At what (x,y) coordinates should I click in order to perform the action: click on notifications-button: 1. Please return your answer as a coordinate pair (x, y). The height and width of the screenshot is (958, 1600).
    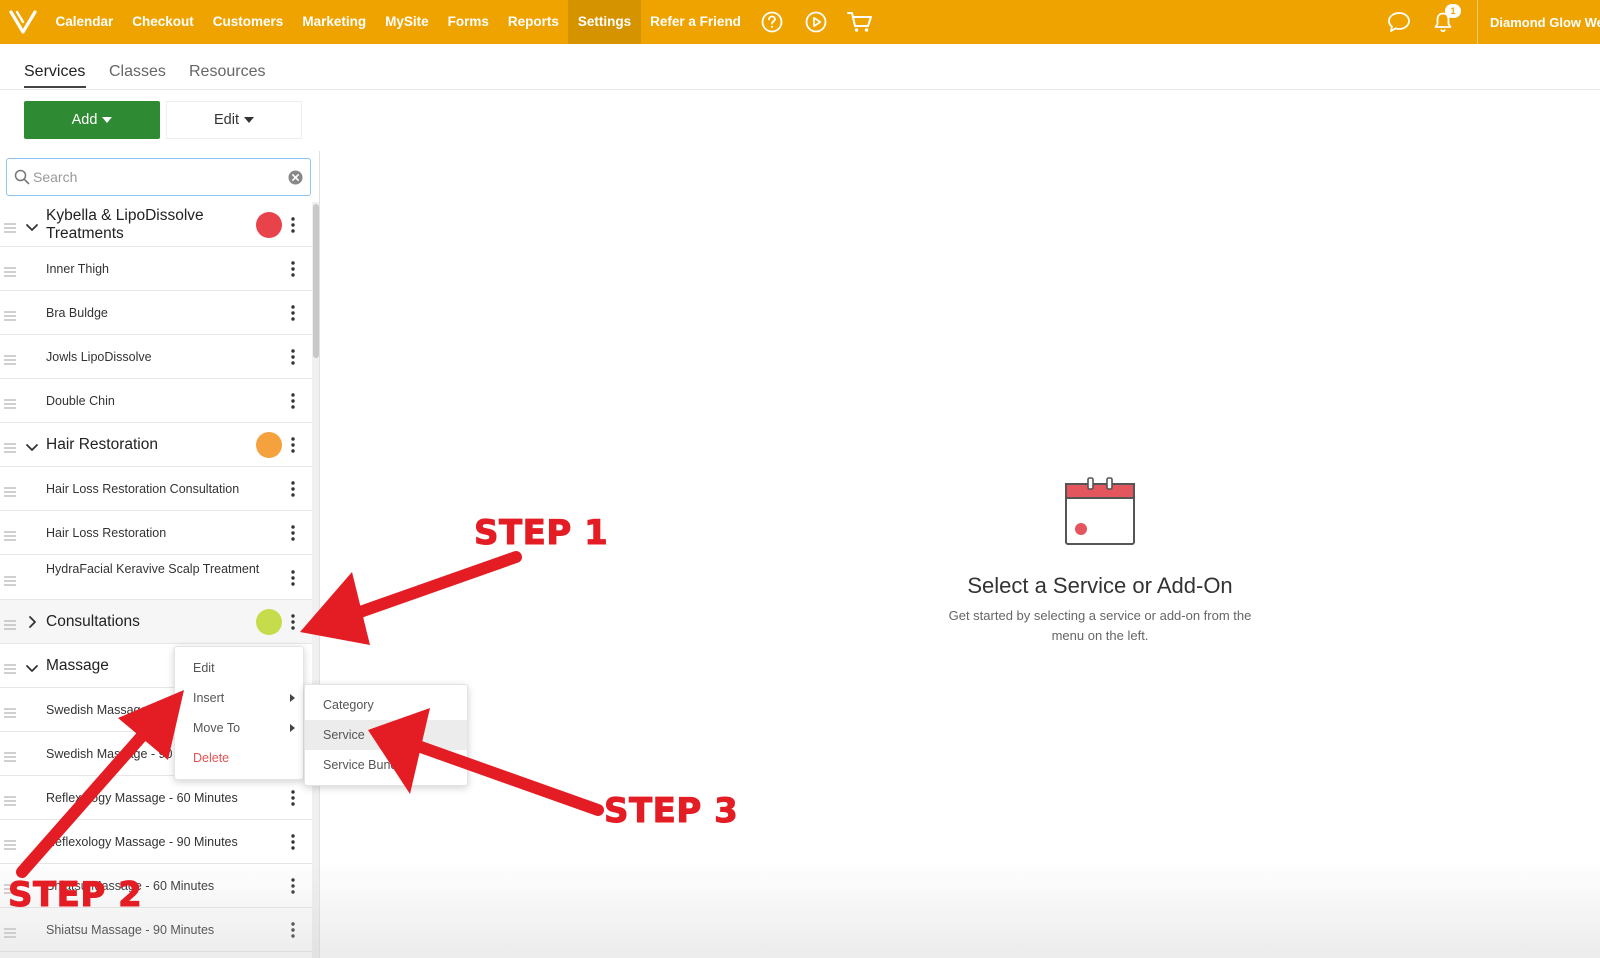
    Looking at the image, I should click on (1443, 22).